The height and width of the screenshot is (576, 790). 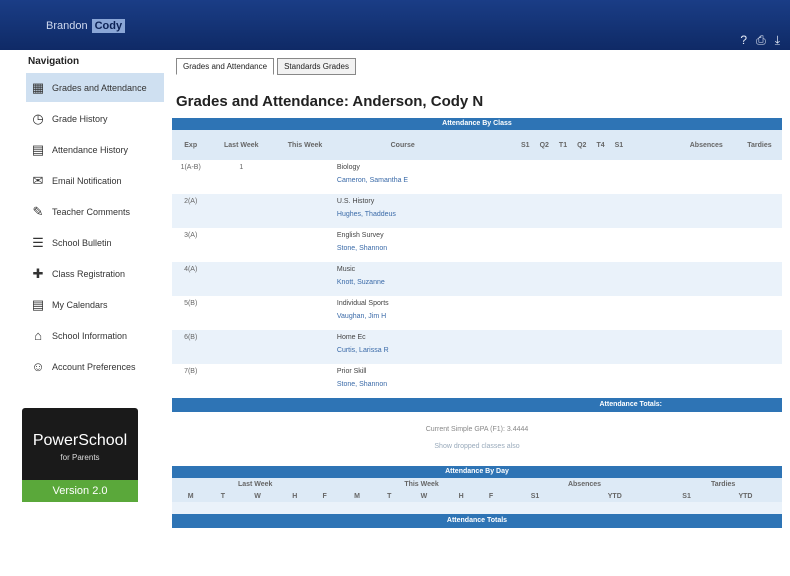 What do you see at coordinates (477, 124) in the screenshot?
I see `attendance-by-class-band: Attendance By Class` at bounding box center [477, 124].